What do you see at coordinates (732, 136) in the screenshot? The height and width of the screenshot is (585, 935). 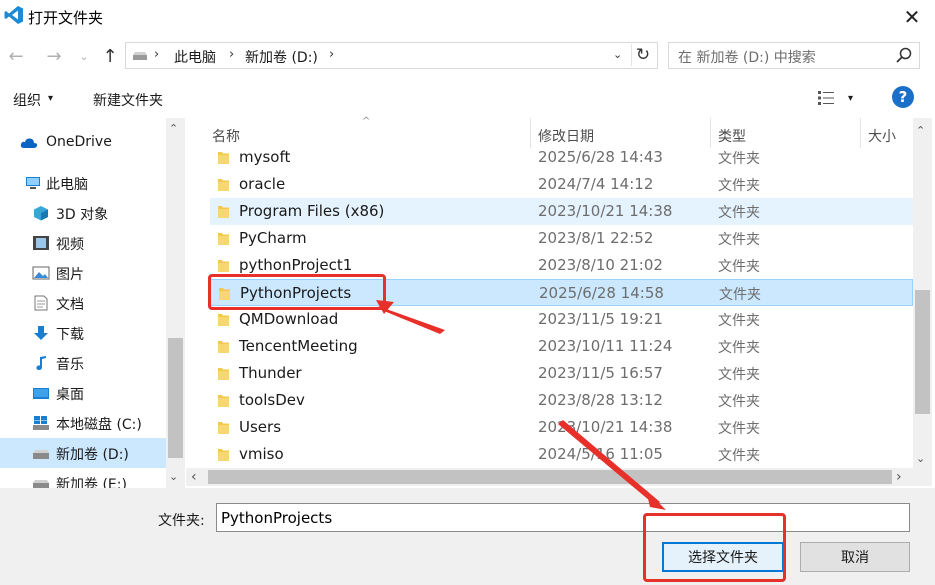 I see `column-header-type: 类型` at bounding box center [732, 136].